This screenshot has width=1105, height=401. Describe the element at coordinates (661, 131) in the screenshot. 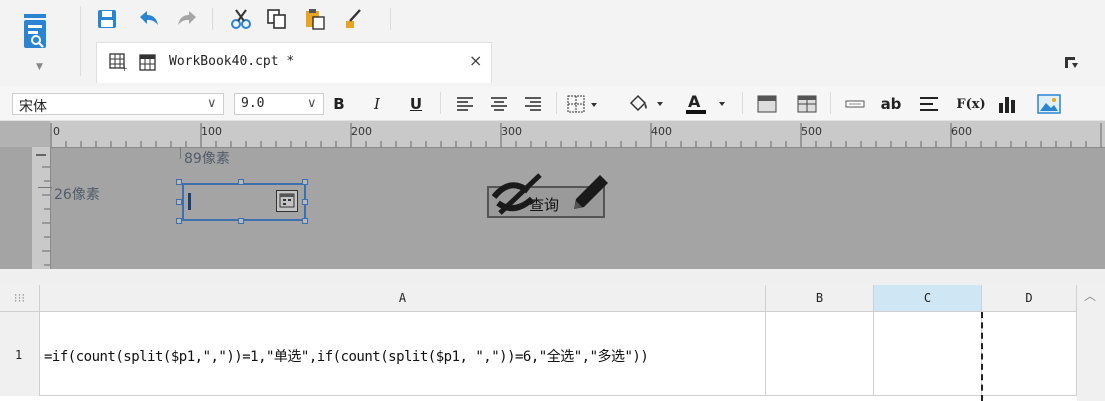

I see `ruler-tick-label: 400` at that location.